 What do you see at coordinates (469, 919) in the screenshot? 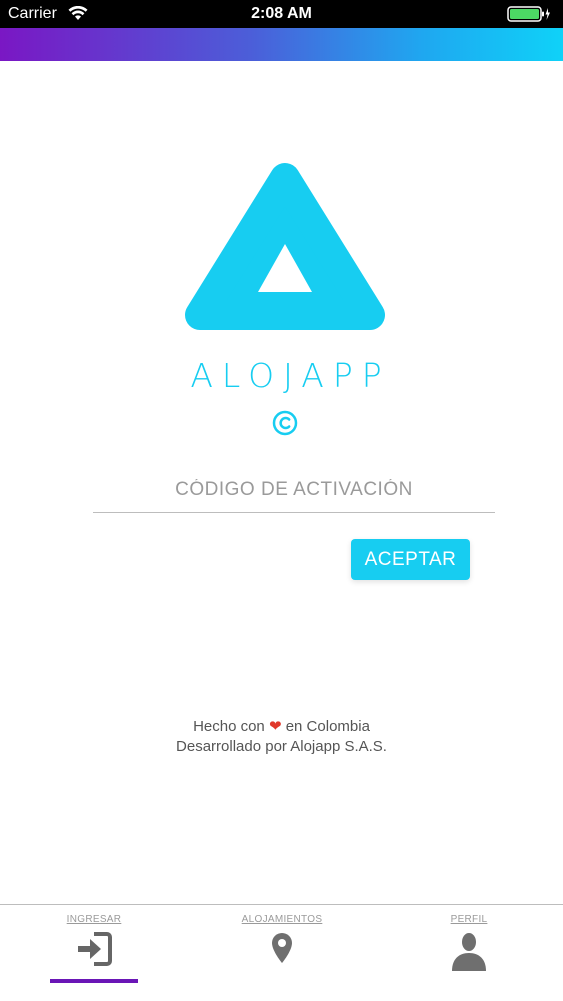
I see `tab-perfil-label: PERFIL` at bounding box center [469, 919].